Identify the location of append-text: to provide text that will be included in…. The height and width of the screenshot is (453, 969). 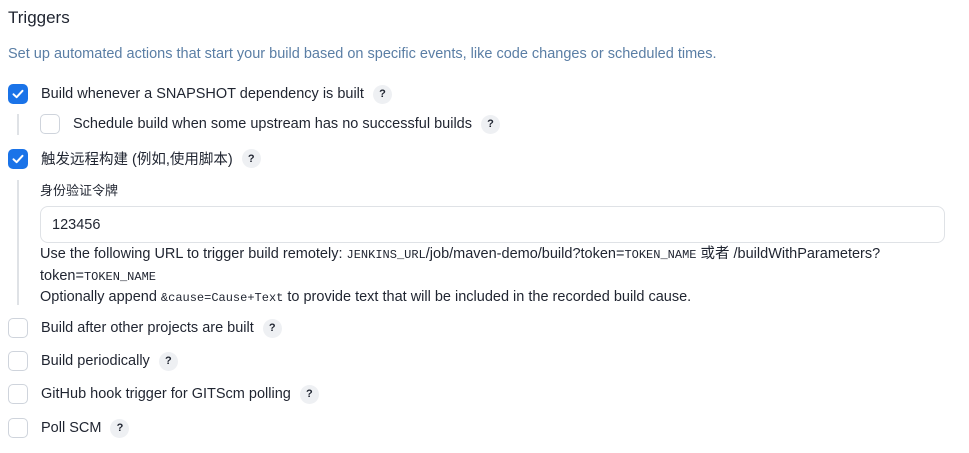
(487, 297).